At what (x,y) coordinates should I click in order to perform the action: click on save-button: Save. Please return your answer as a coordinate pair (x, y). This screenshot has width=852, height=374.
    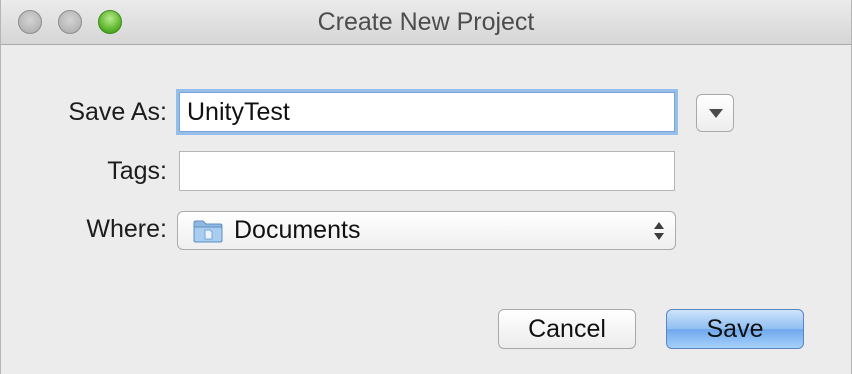
    Looking at the image, I should click on (735, 329).